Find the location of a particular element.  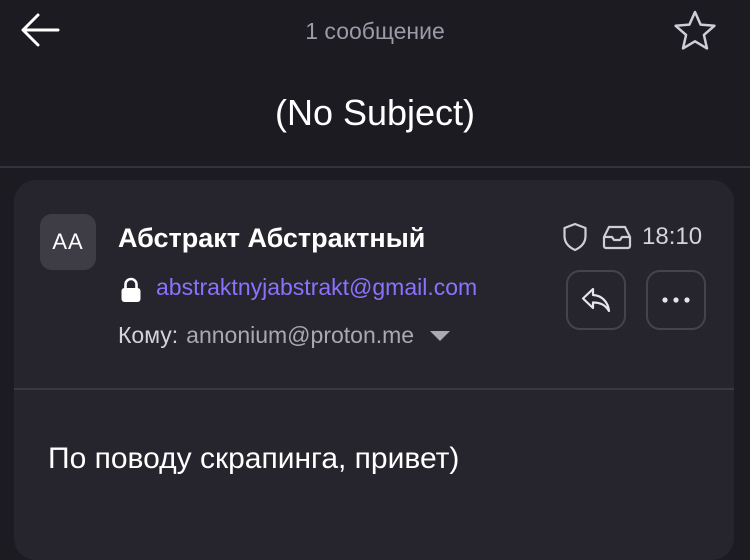

more-icon is located at coordinates (676, 300).